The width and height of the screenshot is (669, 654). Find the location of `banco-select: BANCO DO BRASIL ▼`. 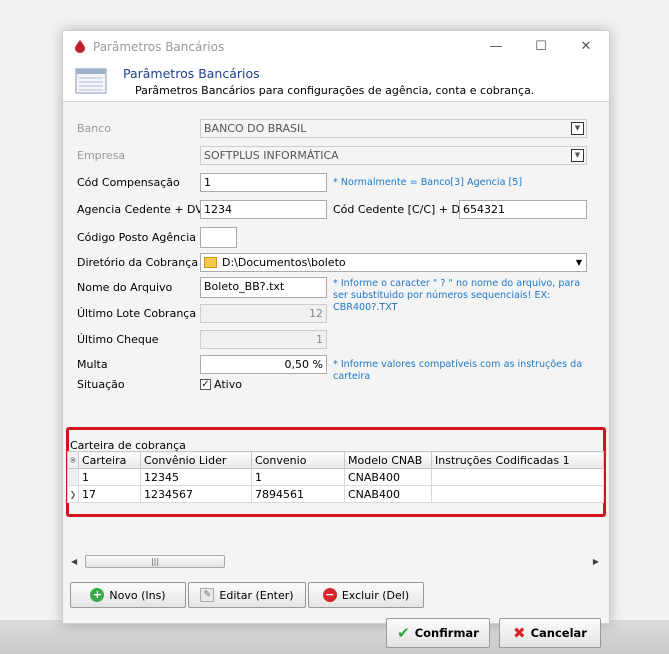

banco-select: BANCO DO BRASIL ▼ is located at coordinates (393, 128).